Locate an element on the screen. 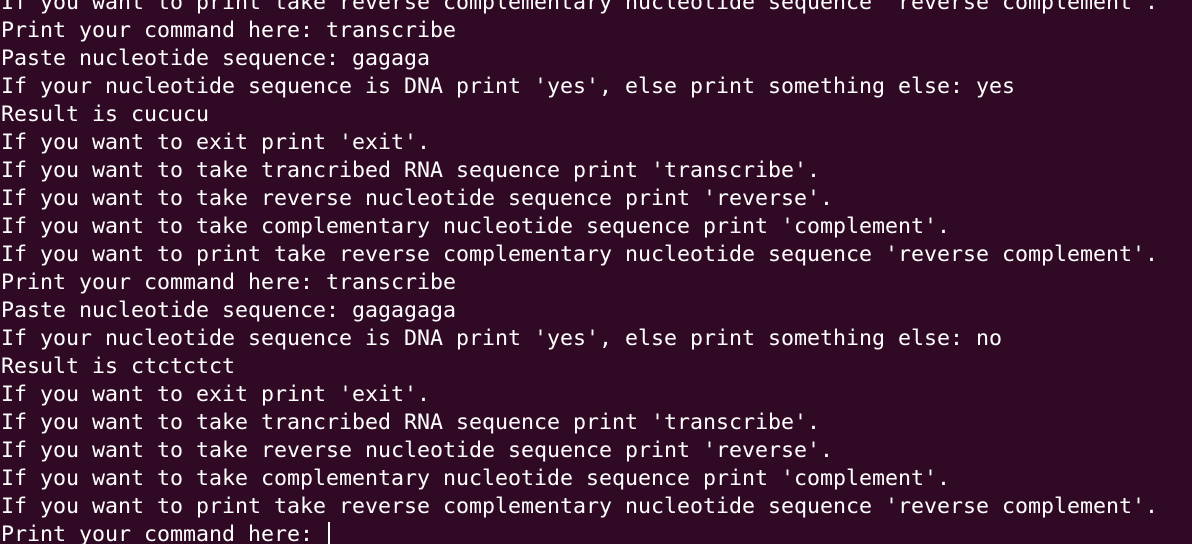  text-cursor is located at coordinates (329, 533).